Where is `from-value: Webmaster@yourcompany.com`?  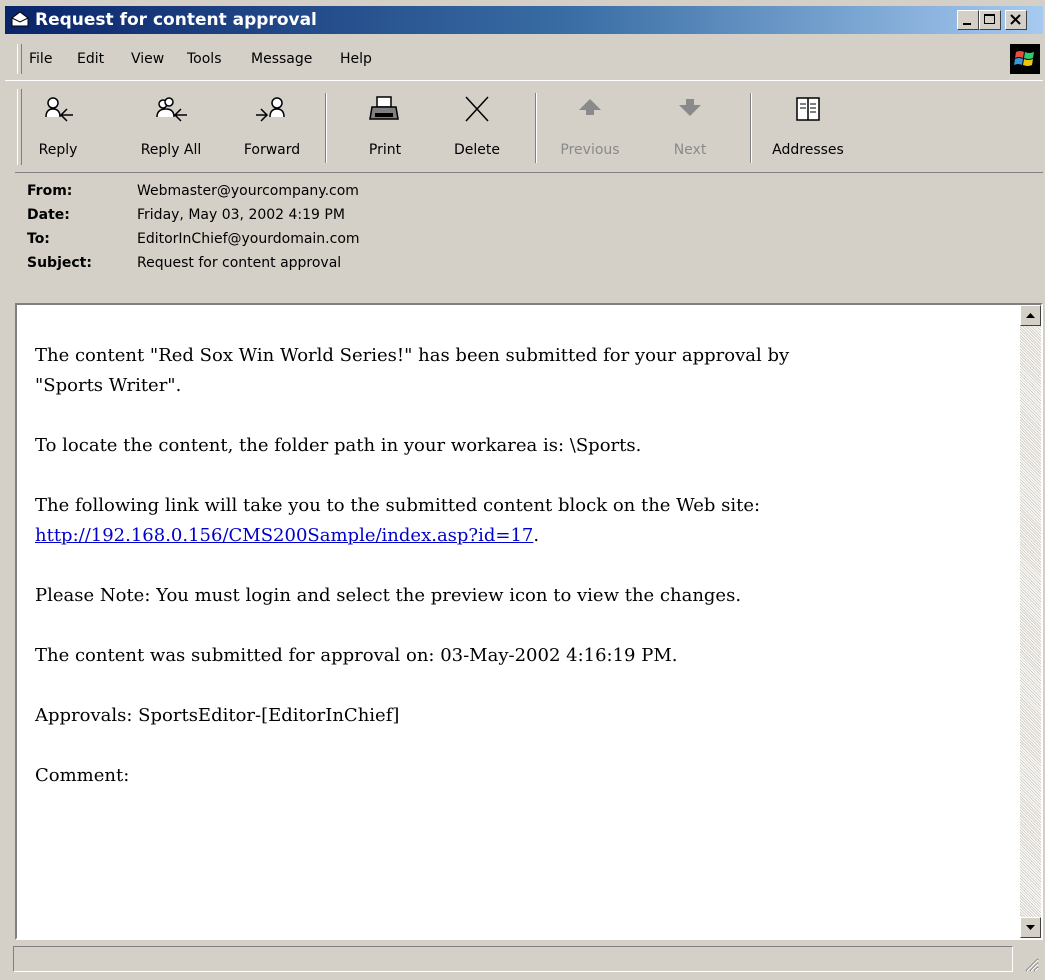
from-value: Webmaster@yourcompany.com is located at coordinates (248, 191).